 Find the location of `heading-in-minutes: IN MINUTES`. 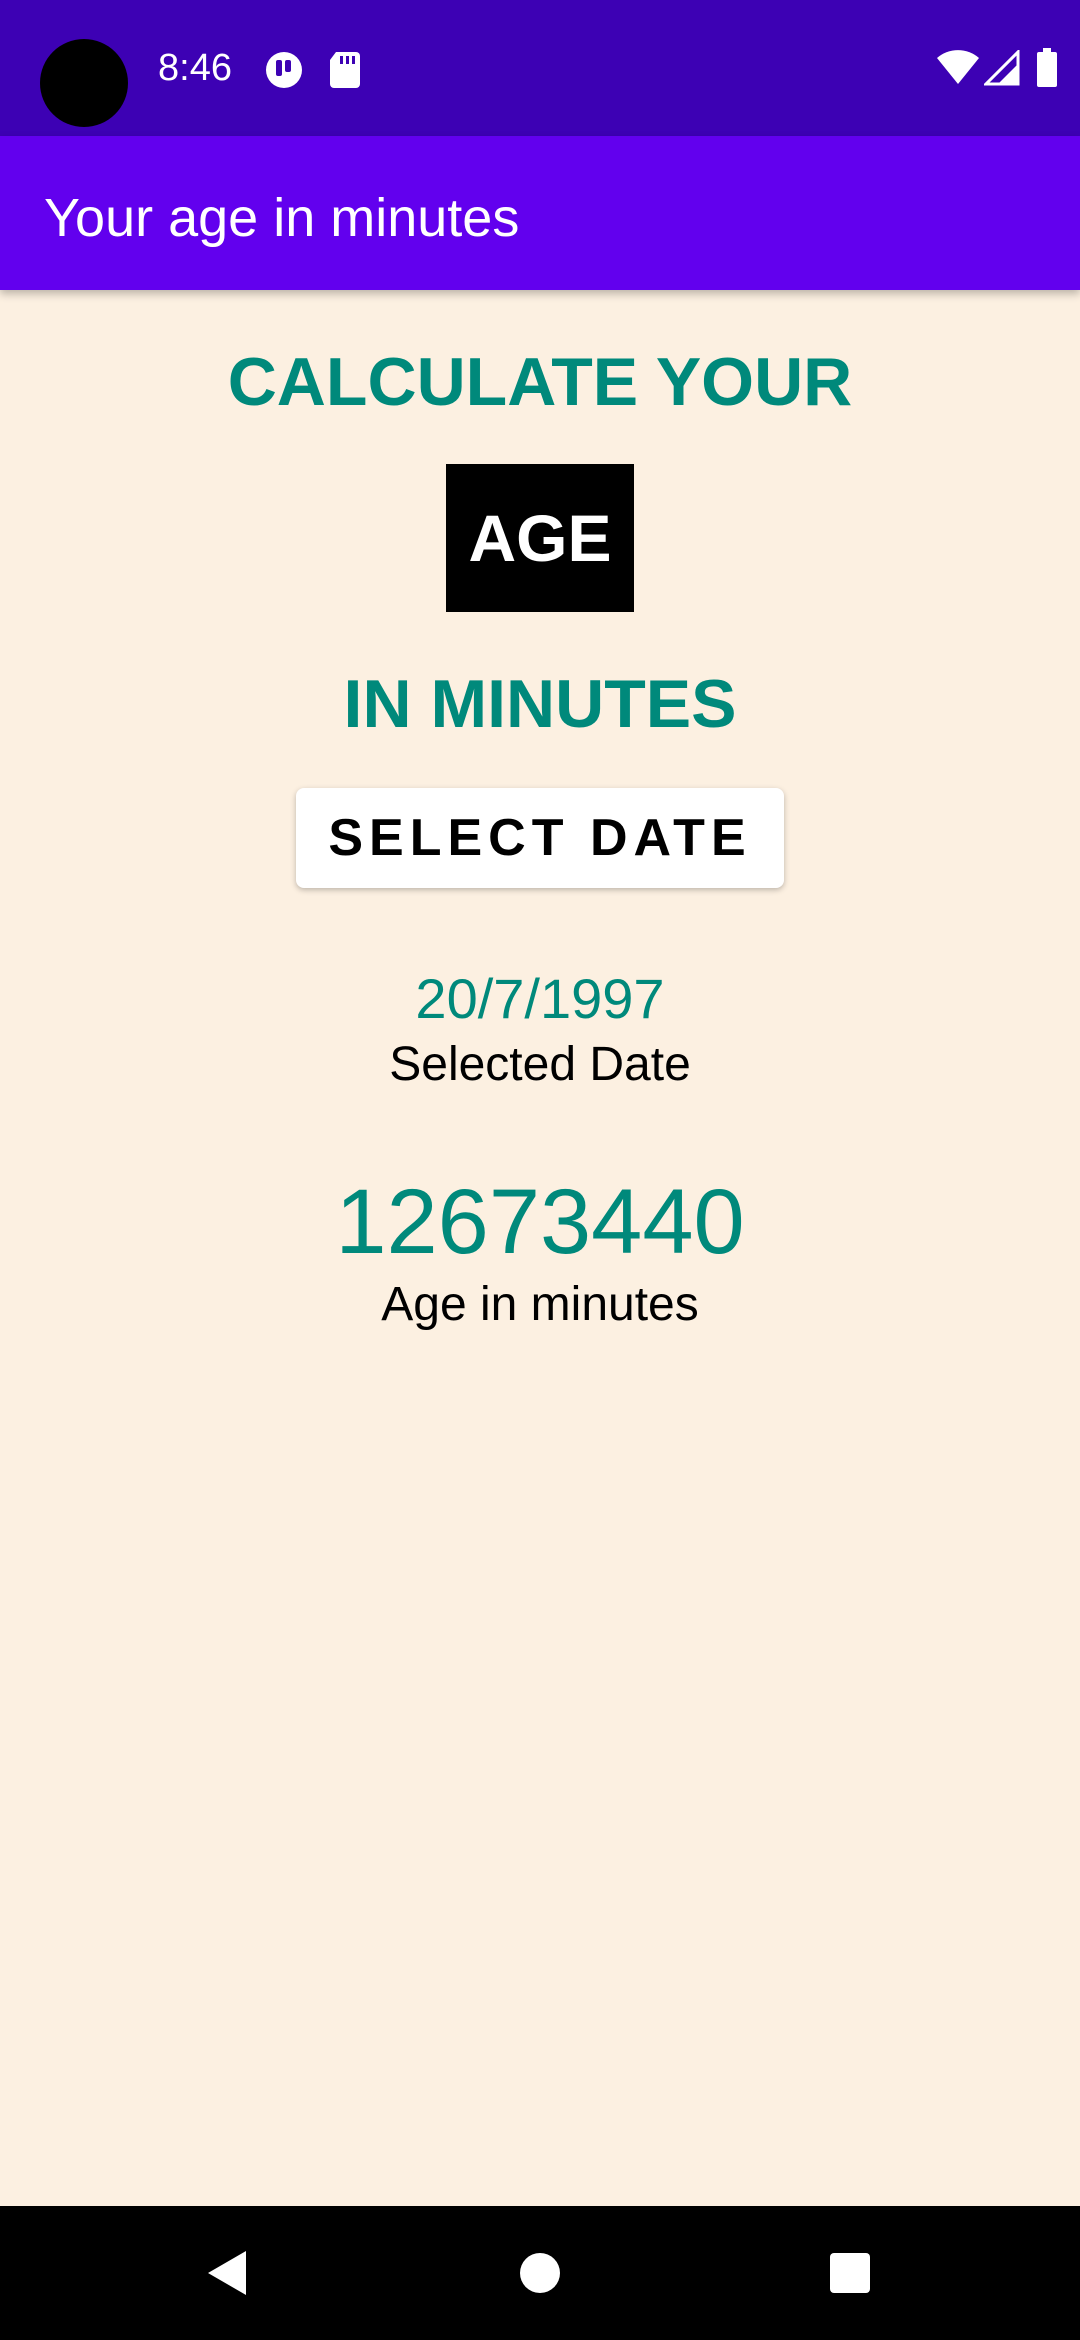

heading-in-minutes: IN MINUTES is located at coordinates (540, 704).